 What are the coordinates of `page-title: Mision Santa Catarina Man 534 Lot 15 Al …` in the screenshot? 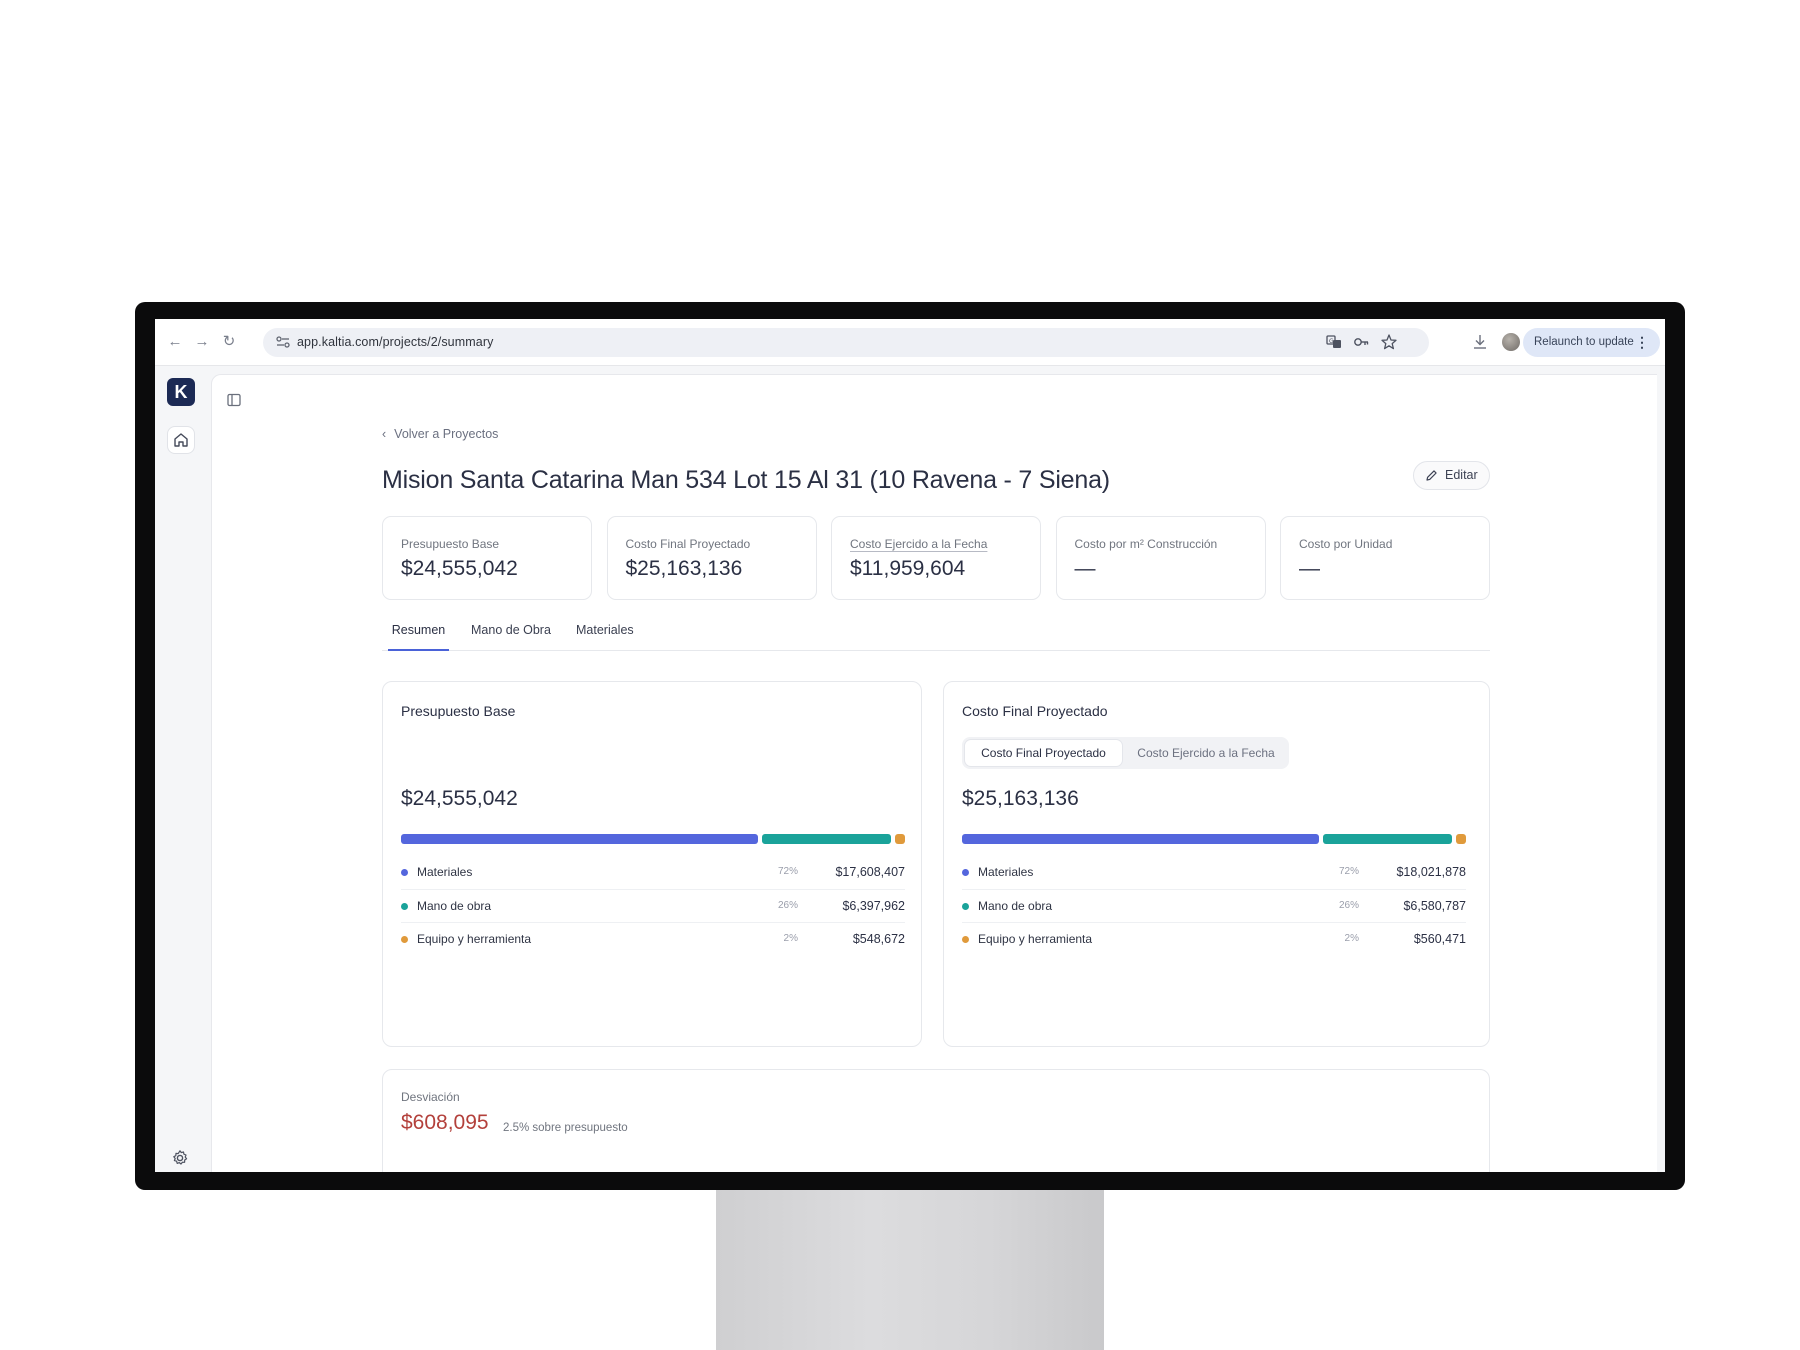 It's located at (746, 480).